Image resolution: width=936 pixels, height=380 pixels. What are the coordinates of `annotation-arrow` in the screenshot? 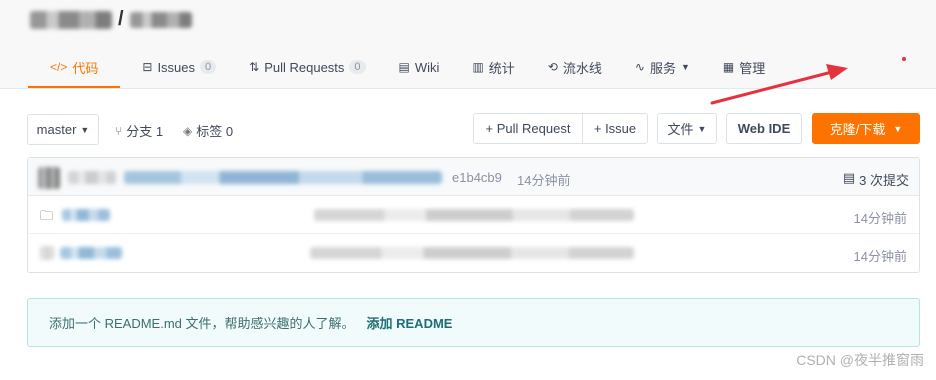 It's located at (779, 84).